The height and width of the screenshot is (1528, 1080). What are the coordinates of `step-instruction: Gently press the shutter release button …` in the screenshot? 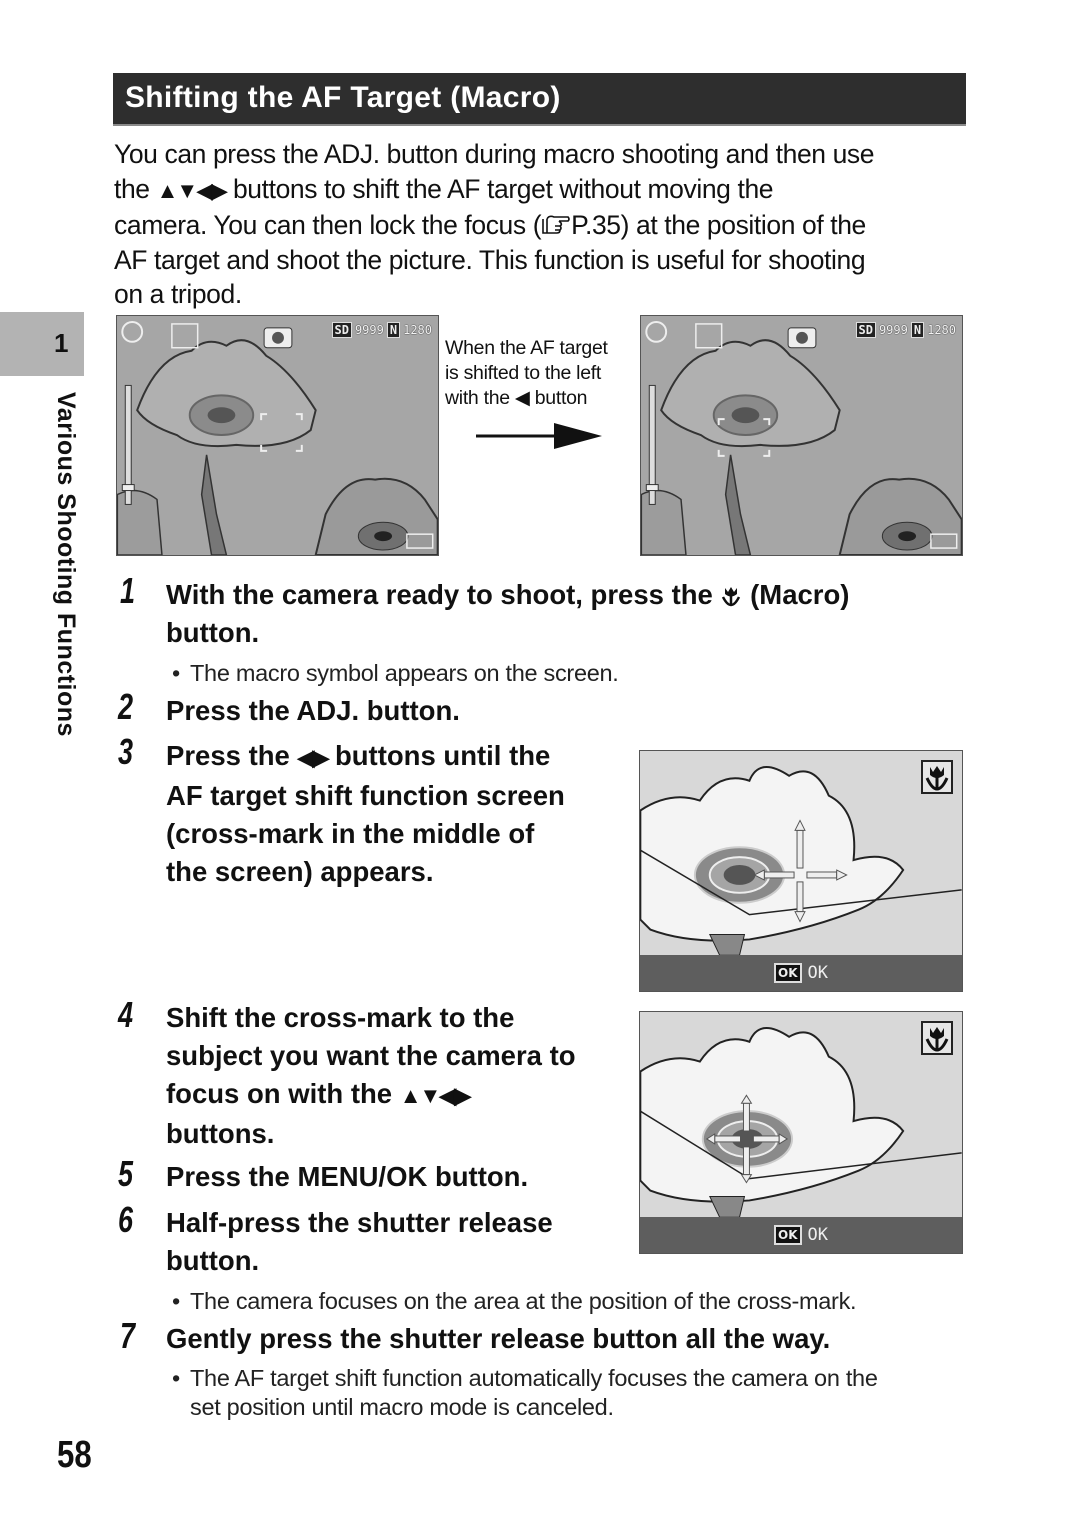 It's located at (498, 1338).